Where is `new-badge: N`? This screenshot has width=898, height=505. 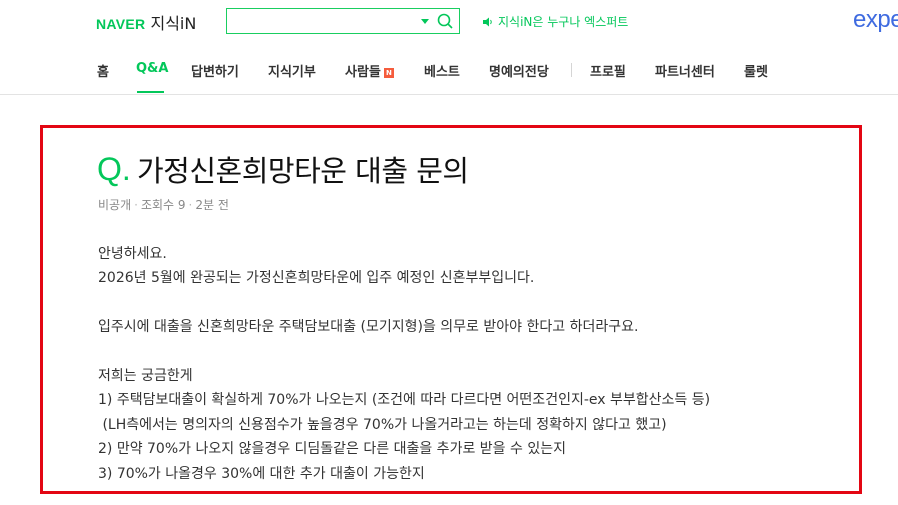 new-badge: N is located at coordinates (388, 73).